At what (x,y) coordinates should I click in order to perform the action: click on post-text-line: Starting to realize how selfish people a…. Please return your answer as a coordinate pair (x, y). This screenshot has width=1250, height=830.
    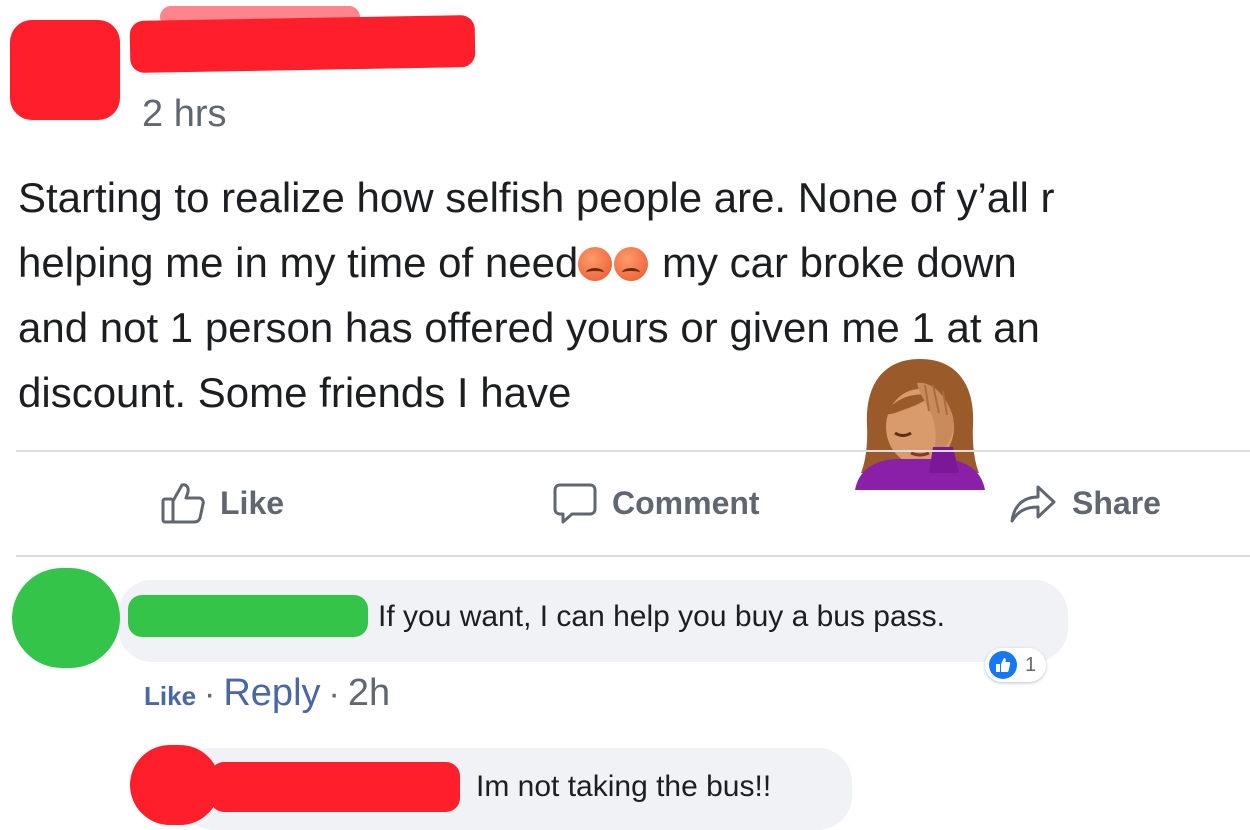
    Looking at the image, I should click on (536, 197).